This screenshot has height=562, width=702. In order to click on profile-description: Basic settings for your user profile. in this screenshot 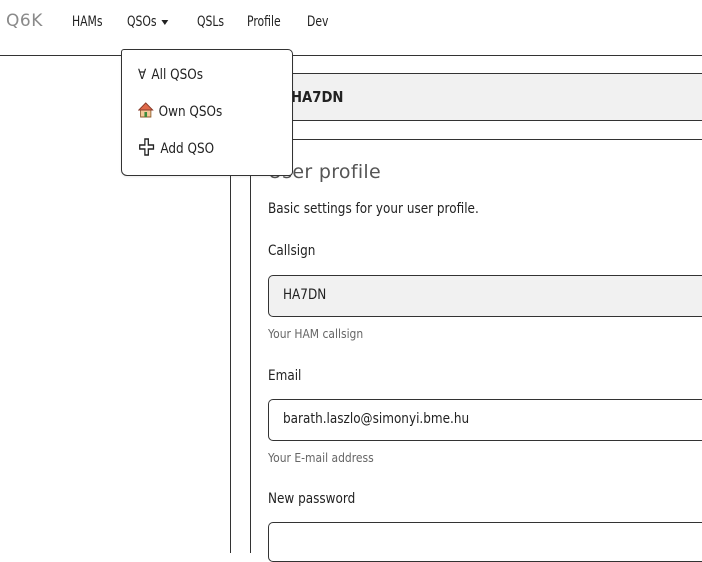, I will do `click(373, 209)`.